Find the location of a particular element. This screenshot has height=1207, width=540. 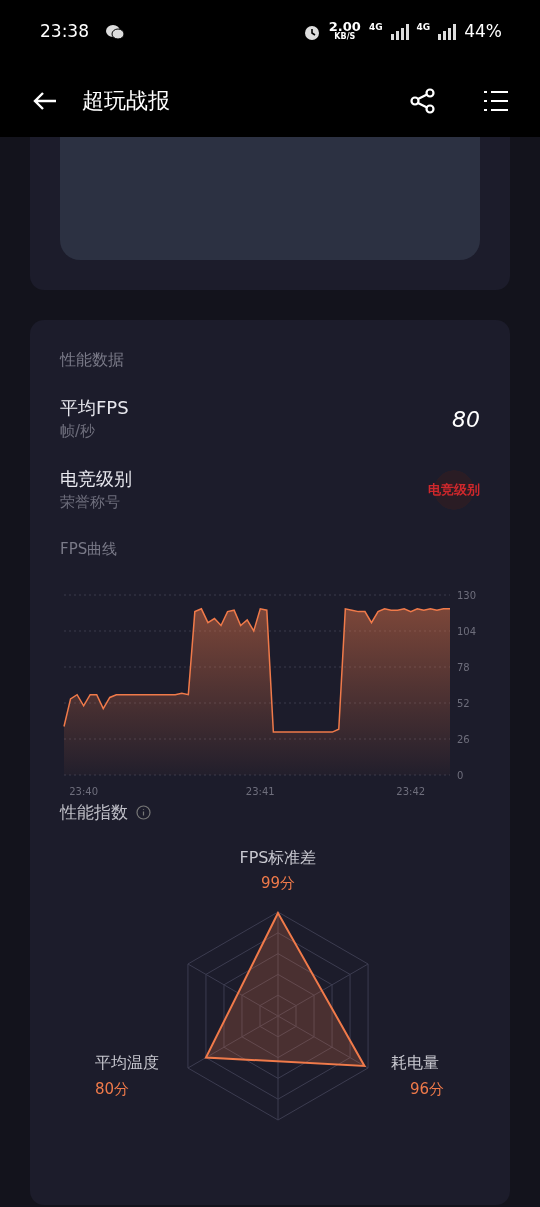

alarm-icon is located at coordinates (311, 32).